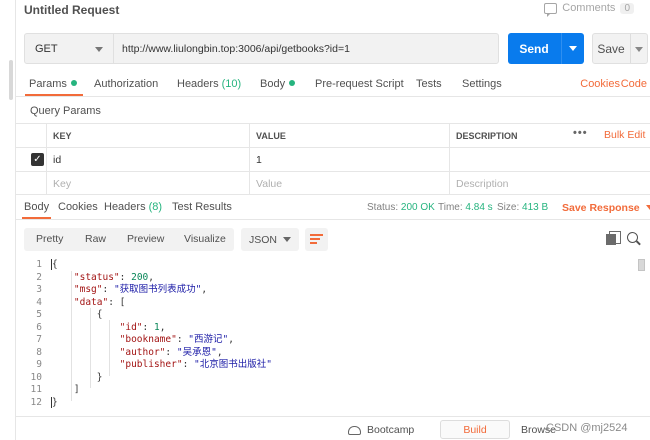  Describe the element at coordinates (478, 207) in the screenshot. I see `time-value: 4.84 s` at that location.